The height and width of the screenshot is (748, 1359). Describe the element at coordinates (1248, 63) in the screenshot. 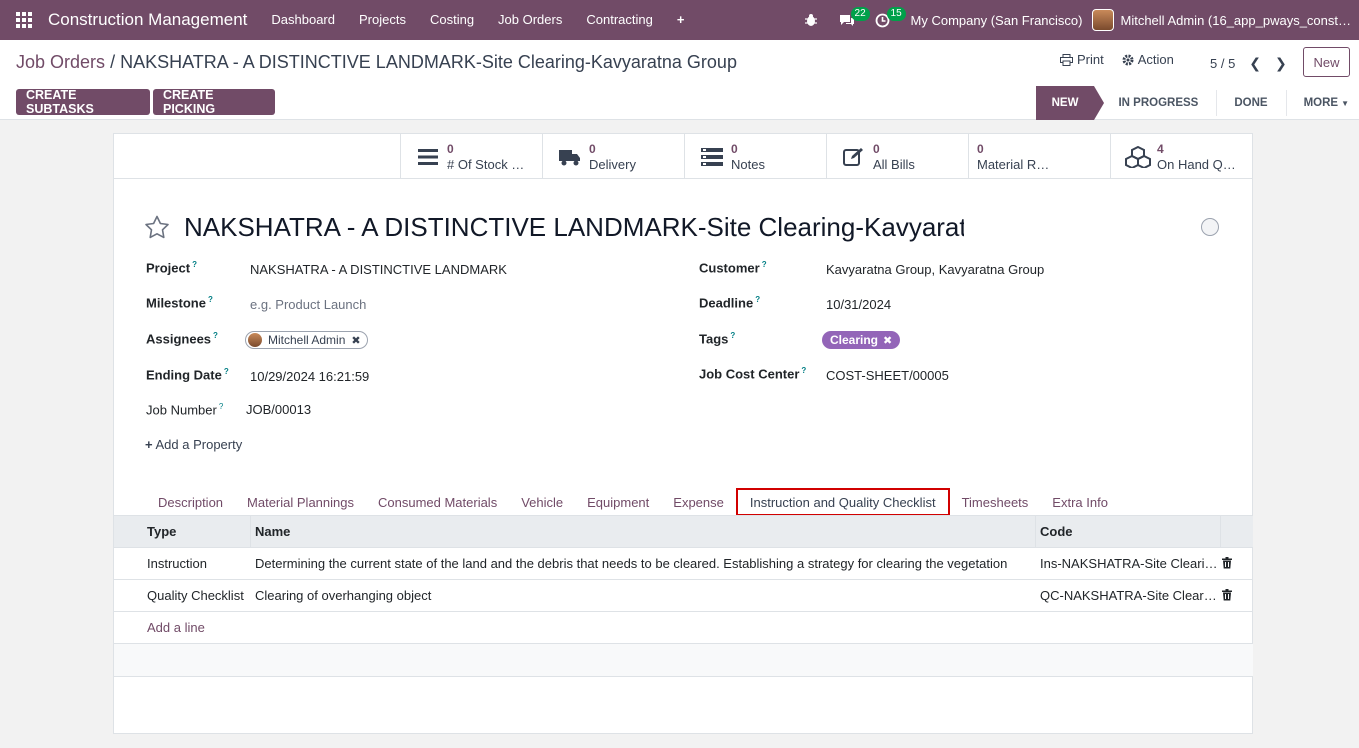

I see `pager: 5 / 5 ❮ ❯` at that location.